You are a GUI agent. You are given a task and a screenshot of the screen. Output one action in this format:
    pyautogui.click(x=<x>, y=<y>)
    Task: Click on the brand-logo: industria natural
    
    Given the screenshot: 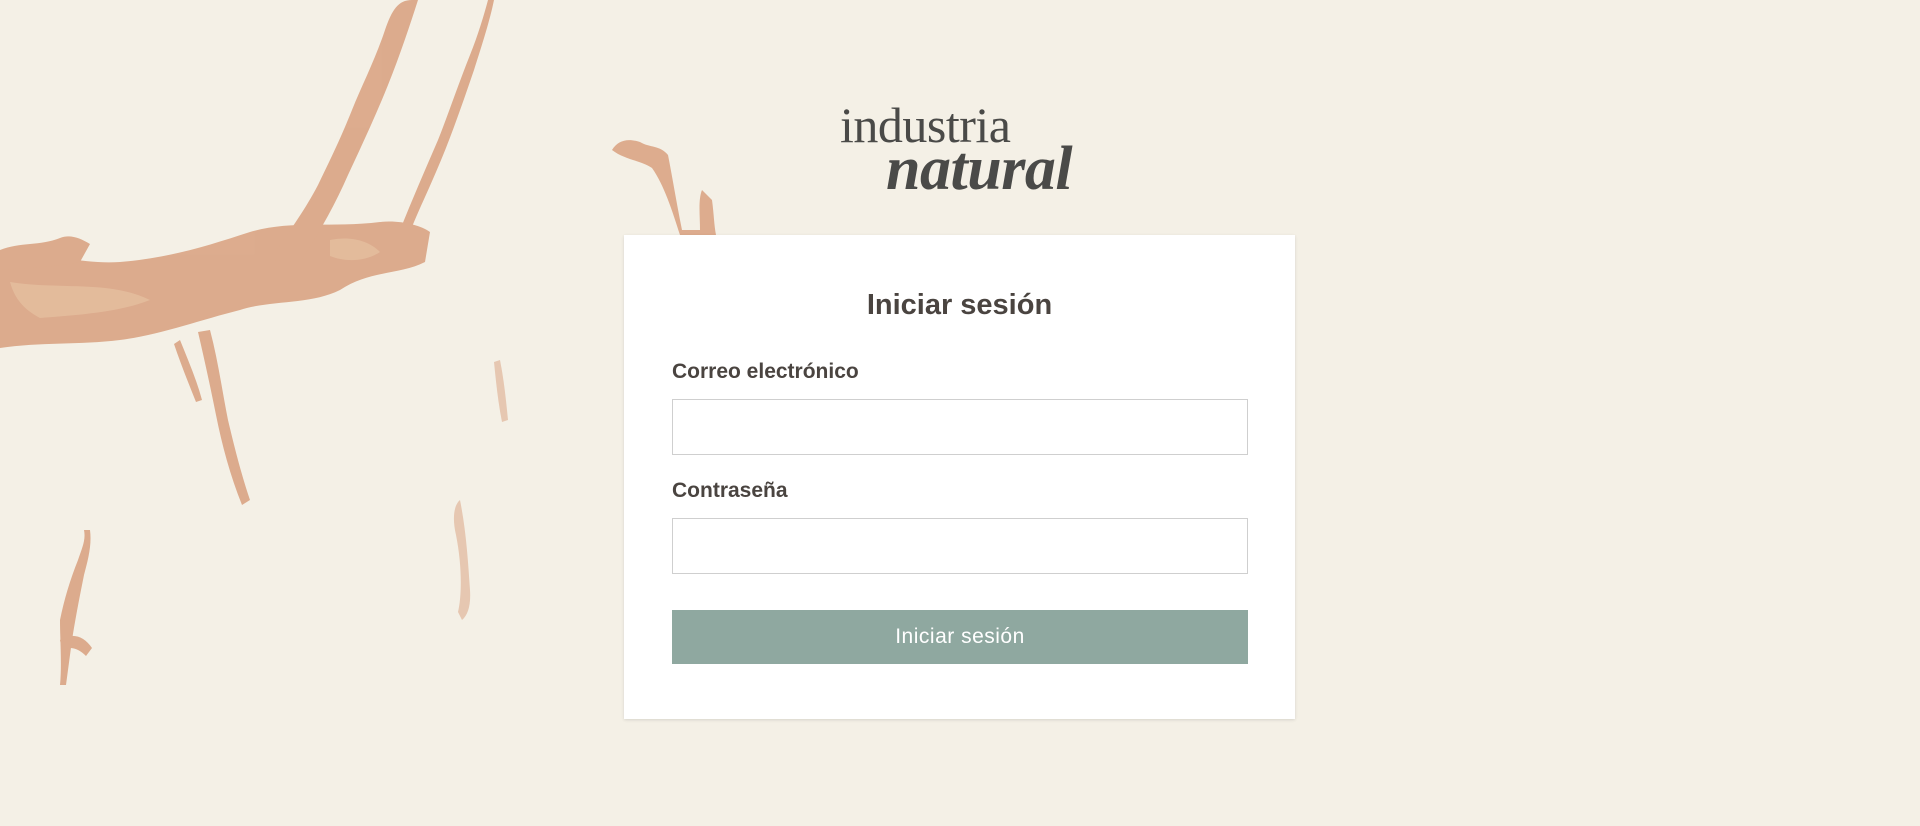 What is the action you would take?
    pyautogui.click(x=960, y=150)
    